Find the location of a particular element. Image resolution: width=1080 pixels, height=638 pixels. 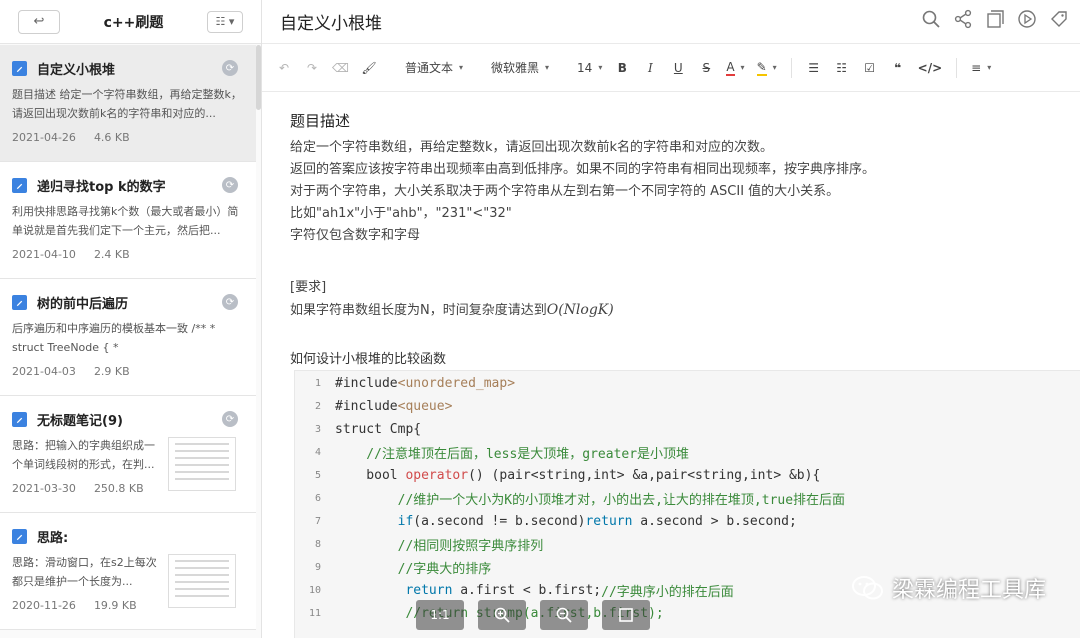

note-size: 19.9 KB is located at coordinates (115, 605).